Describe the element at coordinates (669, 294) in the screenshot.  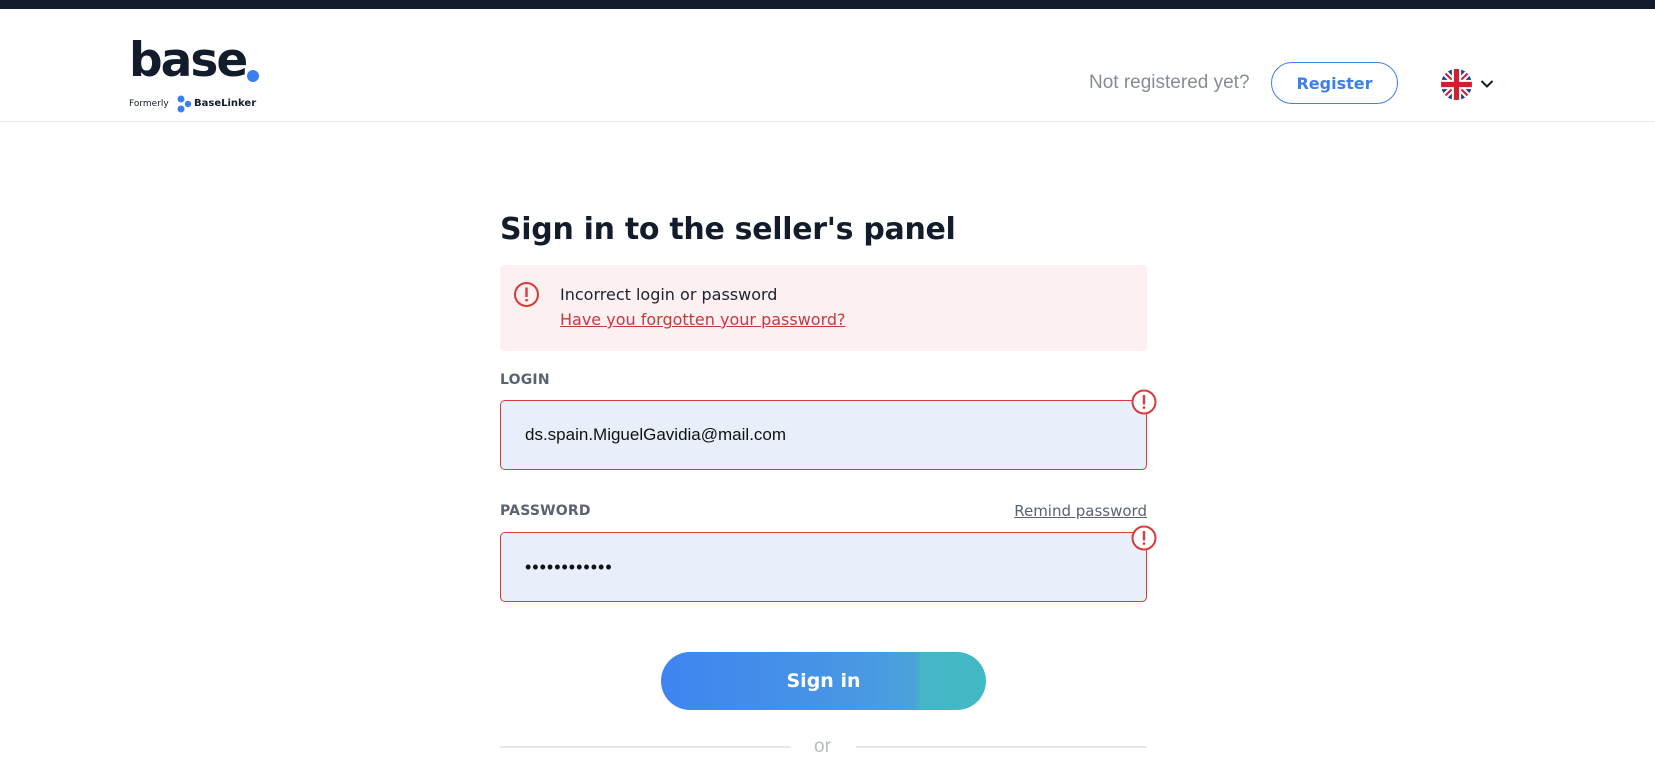
I see `error-message: Incorrect login or password` at that location.